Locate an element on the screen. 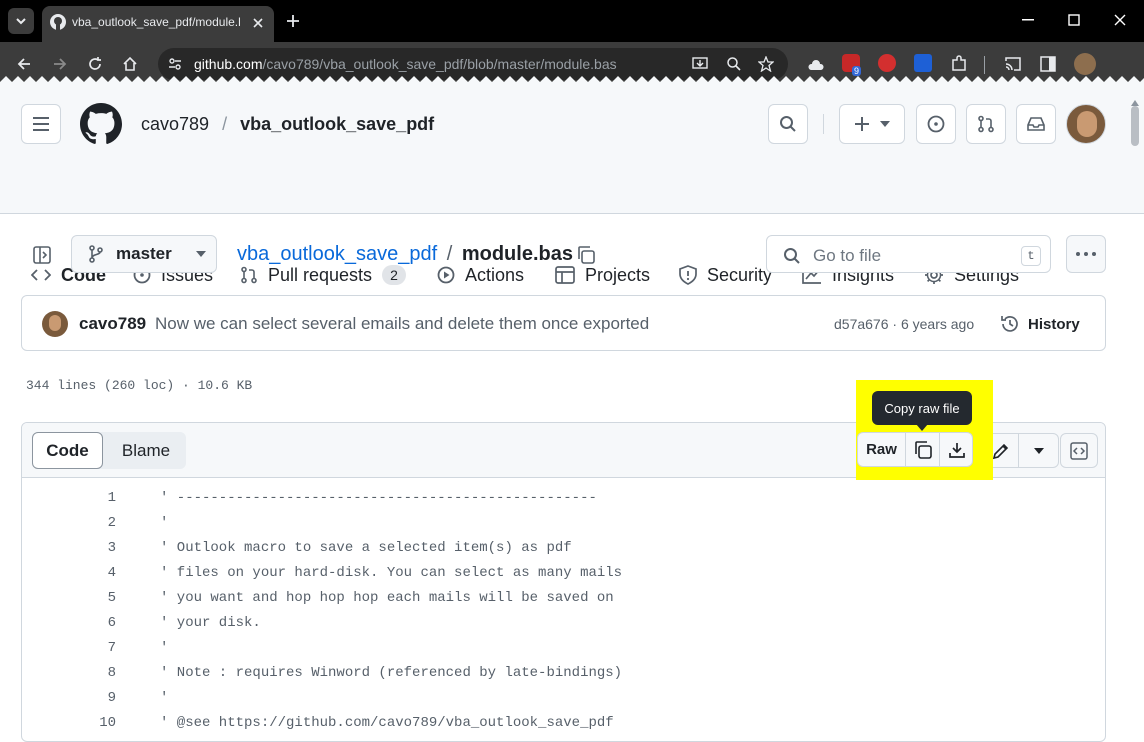 This screenshot has height=742, width=1144. blame-tab: Blame is located at coordinates (146, 450).